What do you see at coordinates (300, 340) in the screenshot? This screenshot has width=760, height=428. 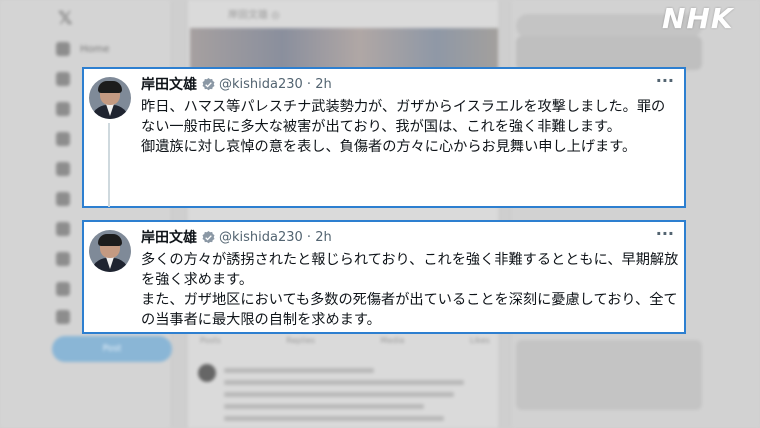 I see `tab-replies: Replies` at bounding box center [300, 340].